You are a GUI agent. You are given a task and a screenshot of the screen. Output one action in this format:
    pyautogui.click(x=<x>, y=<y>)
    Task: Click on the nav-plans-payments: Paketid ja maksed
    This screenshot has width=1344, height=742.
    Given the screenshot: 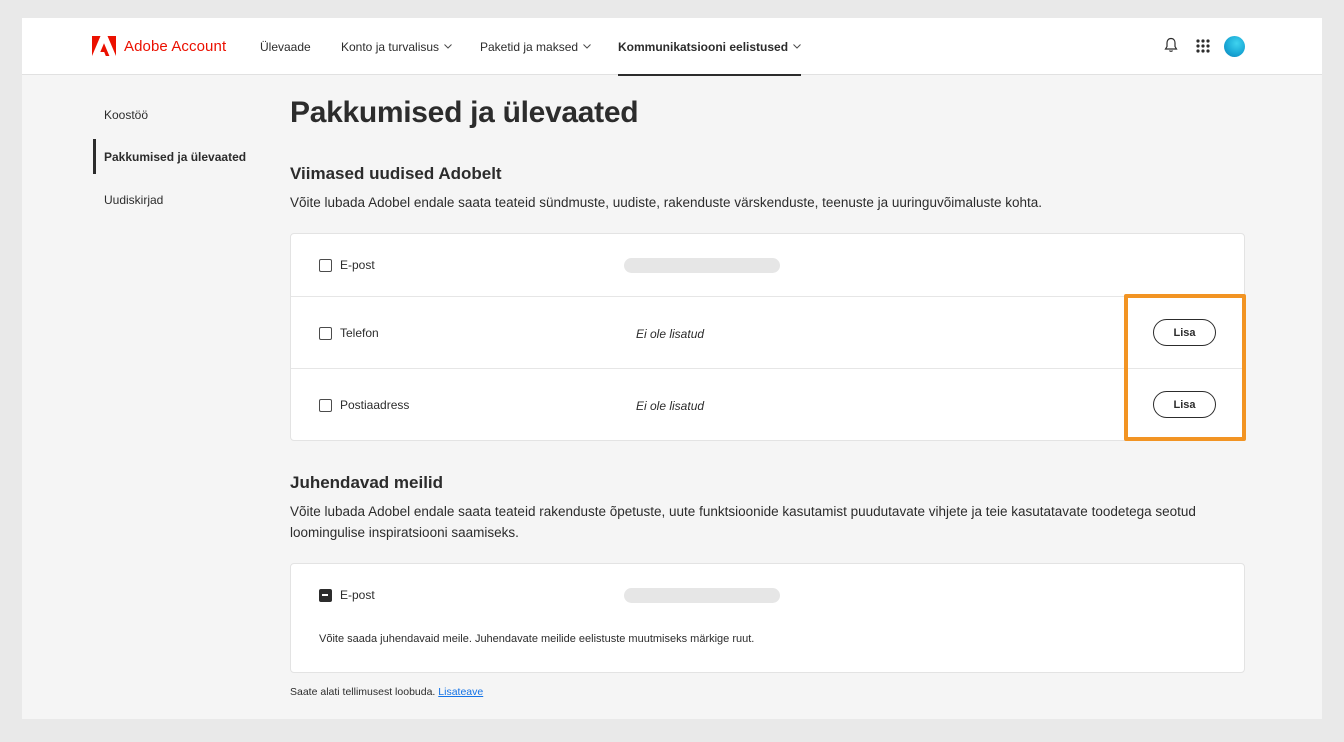 What is the action you would take?
    pyautogui.click(x=535, y=46)
    